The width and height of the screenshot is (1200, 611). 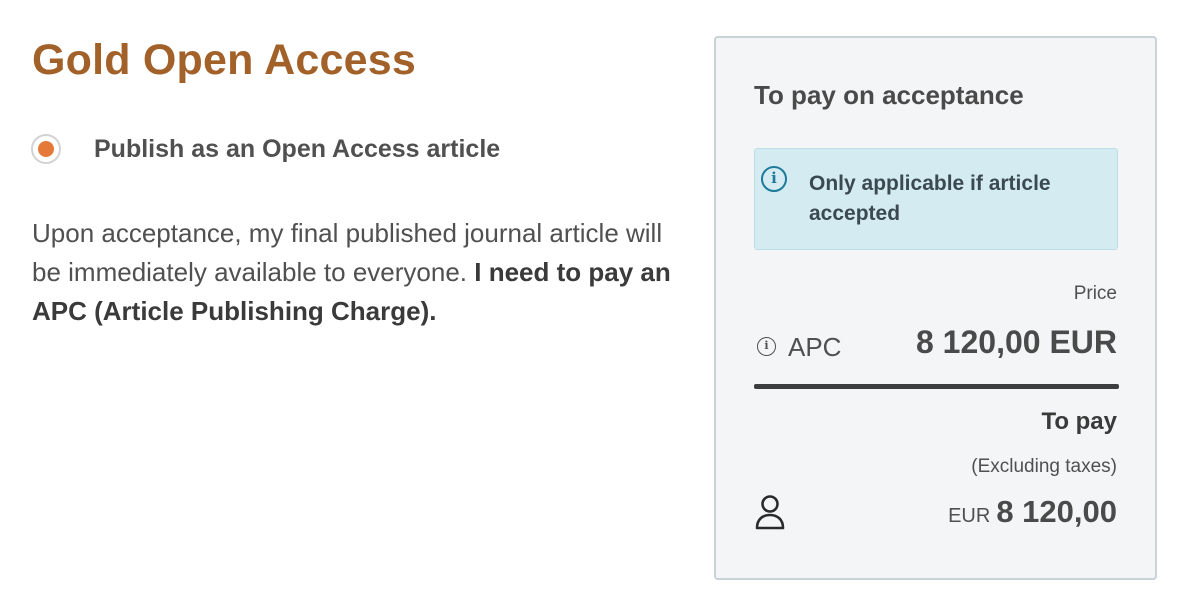 I want to click on radio-selected-dot, so click(x=46, y=149).